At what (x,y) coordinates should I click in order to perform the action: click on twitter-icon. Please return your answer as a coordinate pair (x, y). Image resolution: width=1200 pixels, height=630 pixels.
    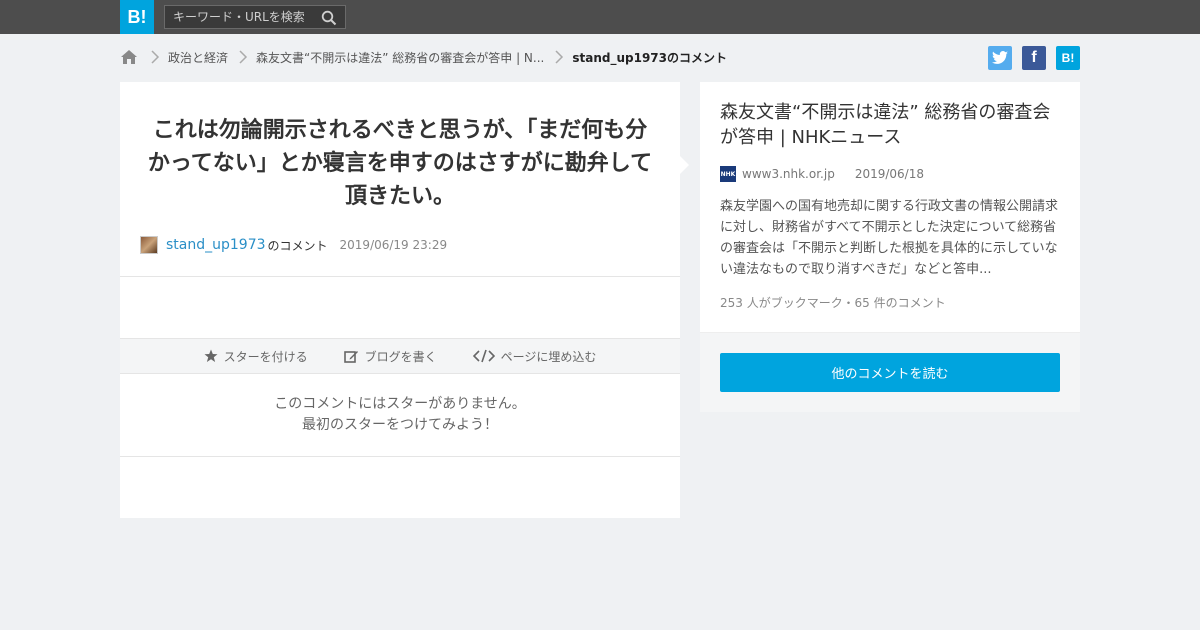
    Looking at the image, I should click on (1000, 57).